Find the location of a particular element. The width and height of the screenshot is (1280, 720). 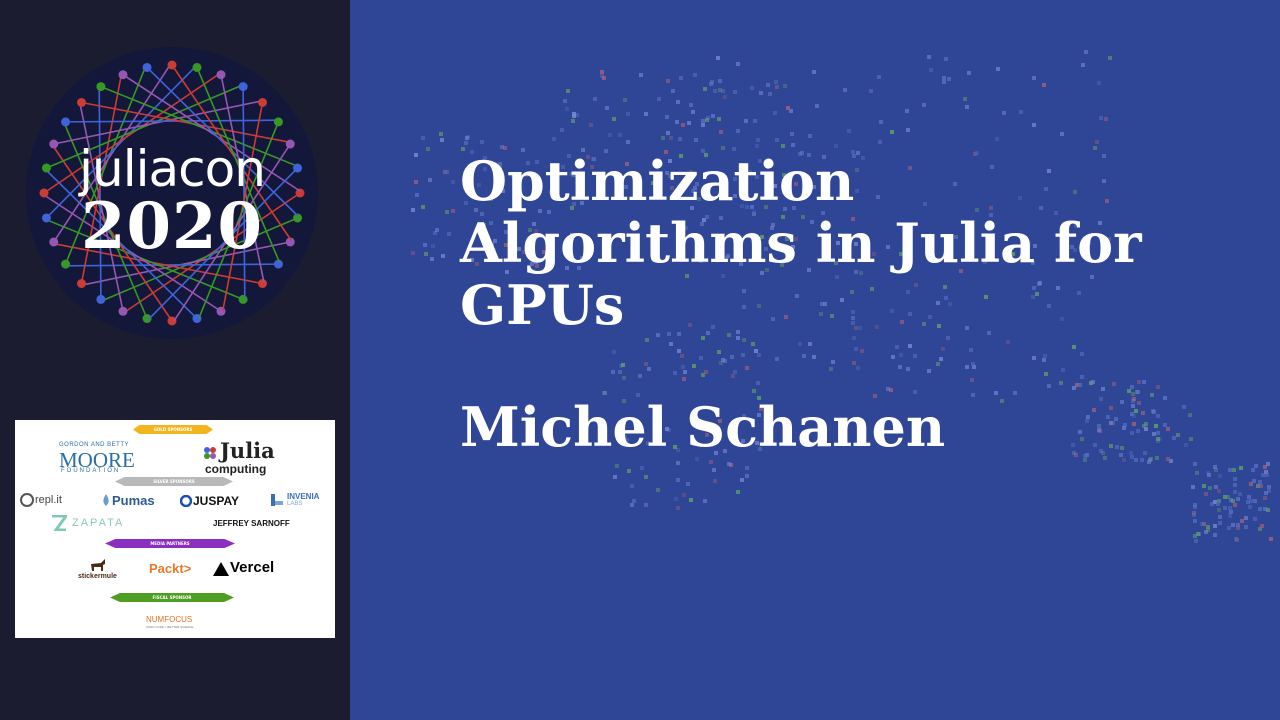

juspay-logo: JUSPAY is located at coordinates (216, 501).